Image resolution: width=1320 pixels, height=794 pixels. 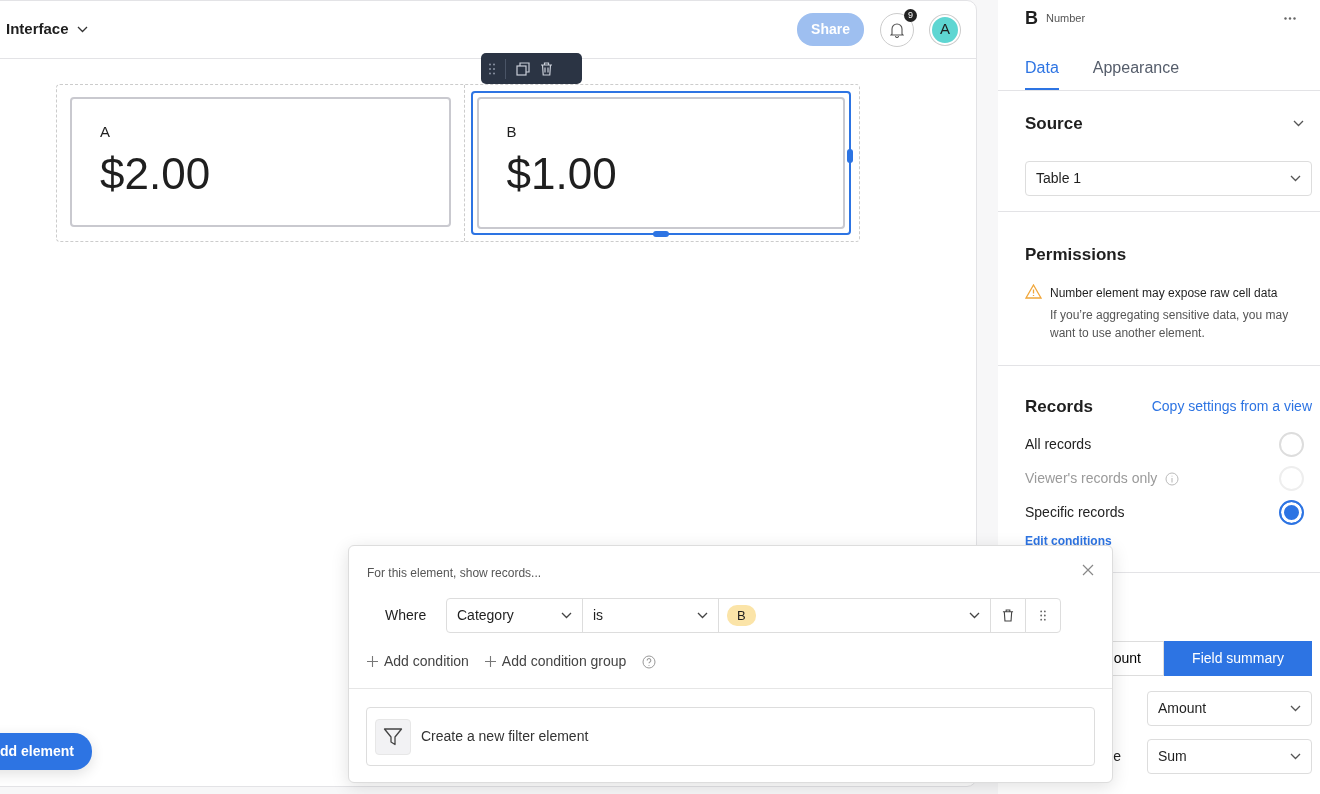 What do you see at coordinates (650, 615) in the screenshot?
I see `operator-dropdown: is` at bounding box center [650, 615].